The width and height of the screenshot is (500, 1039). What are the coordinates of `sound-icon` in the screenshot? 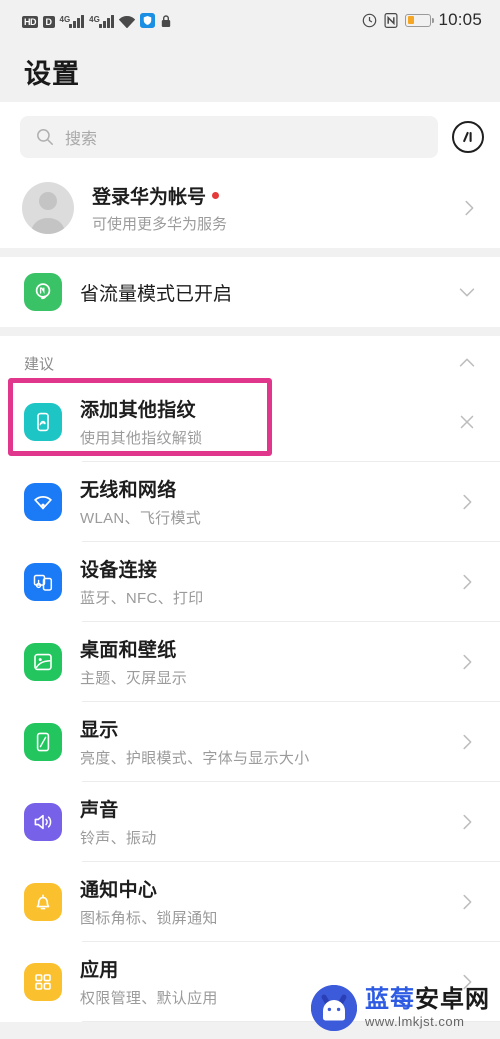 It's located at (43, 821).